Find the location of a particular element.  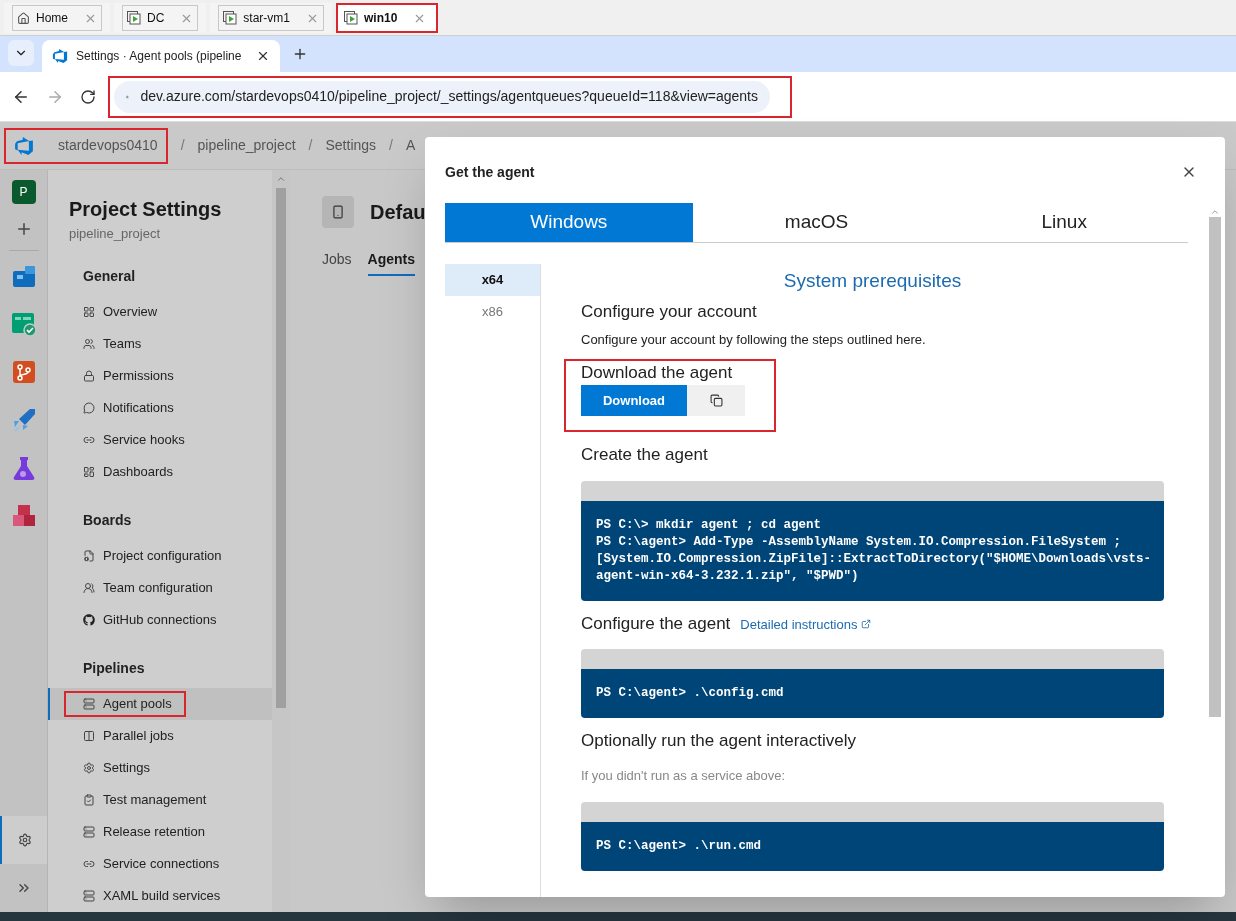

download-button: Download is located at coordinates (634, 400).